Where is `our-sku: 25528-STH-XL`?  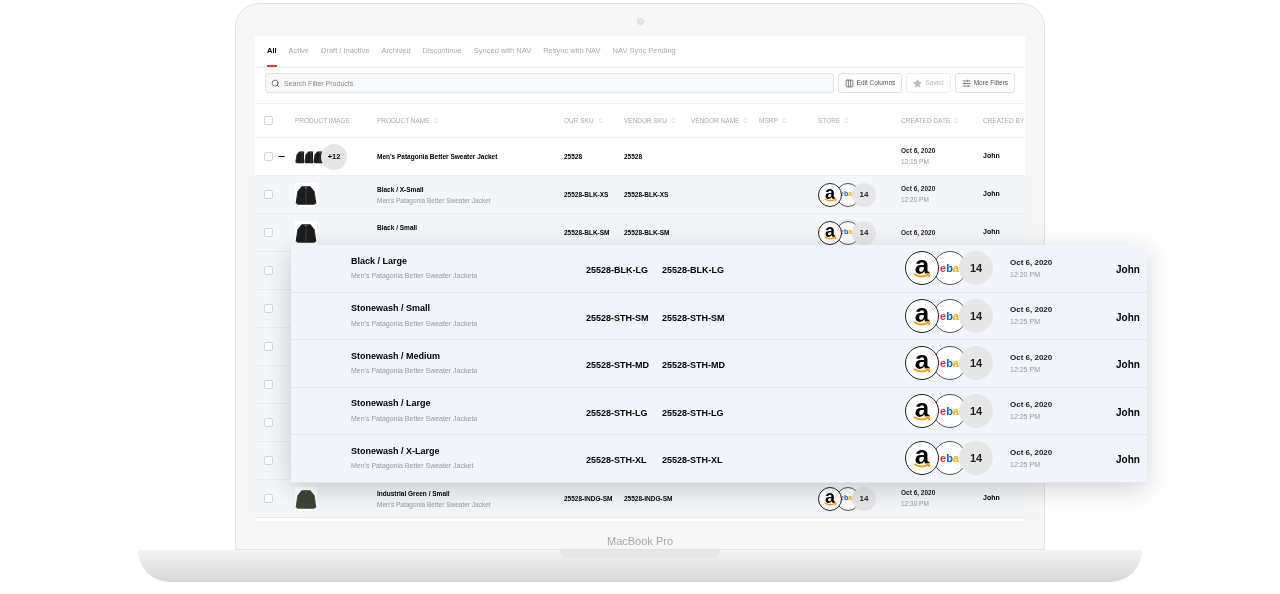 our-sku: 25528-STH-XL is located at coordinates (616, 460).